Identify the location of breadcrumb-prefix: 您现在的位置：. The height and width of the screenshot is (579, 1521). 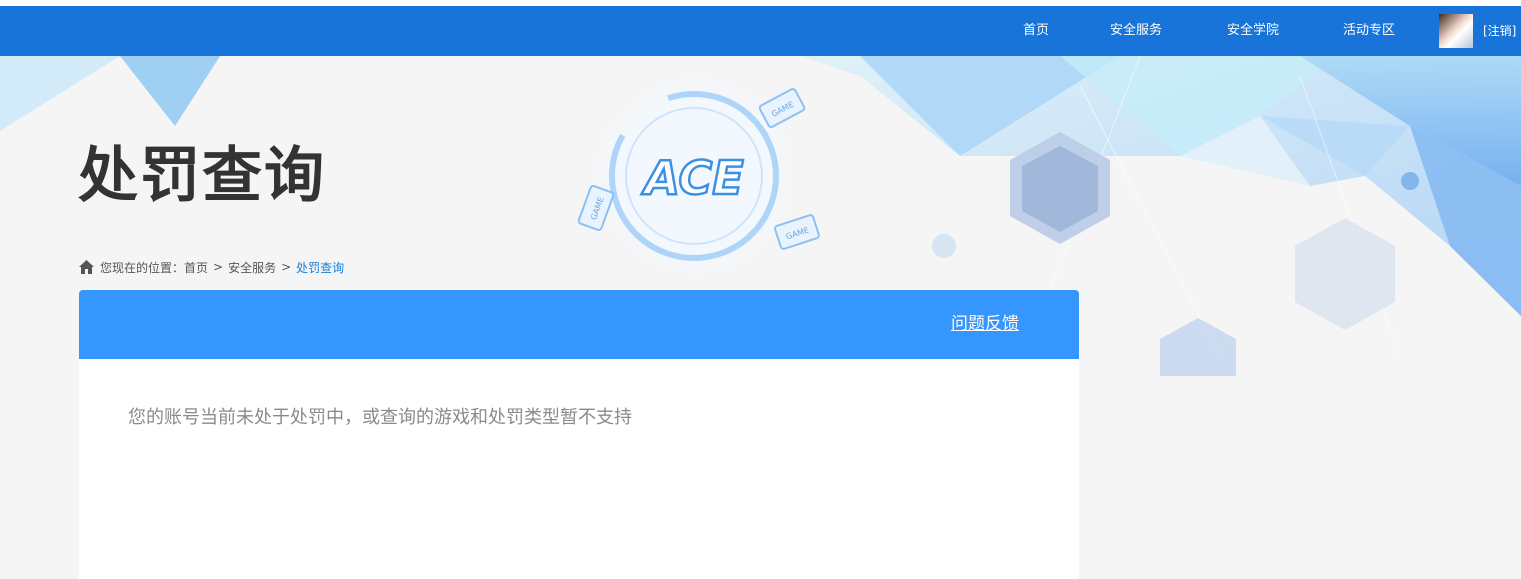
(142, 267).